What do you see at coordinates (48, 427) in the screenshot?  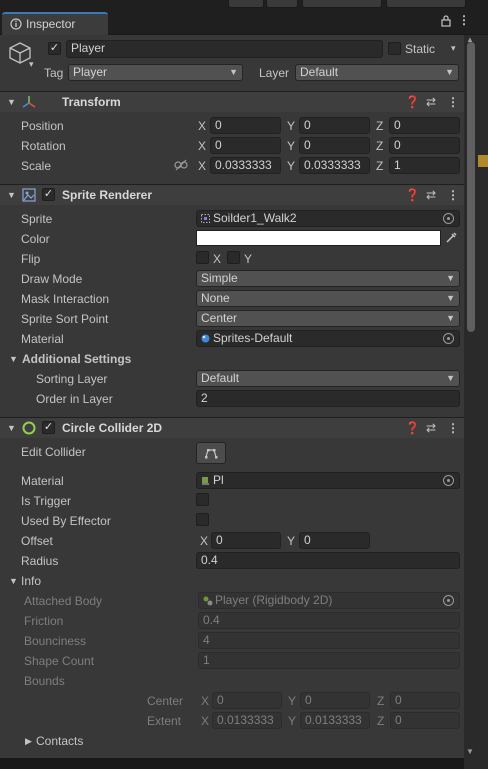 I see `circle-collider-enabled-checkbox: ✓` at bounding box center [48, 427].